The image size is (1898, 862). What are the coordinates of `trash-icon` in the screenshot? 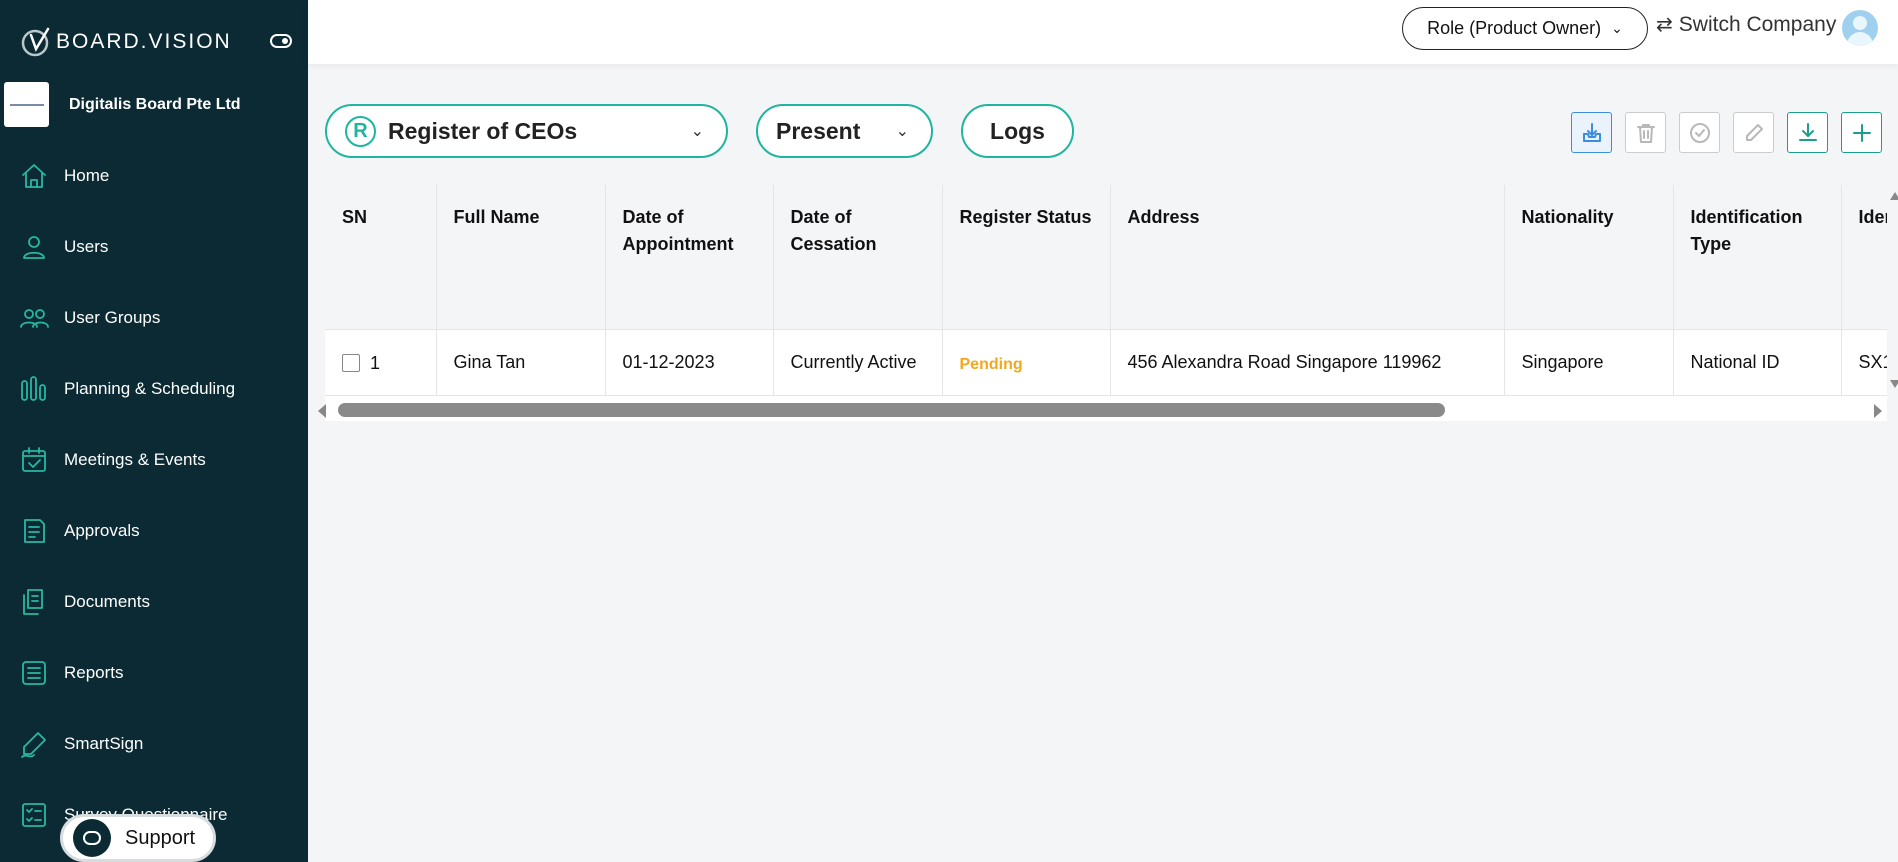 It's located at (1645, 133).